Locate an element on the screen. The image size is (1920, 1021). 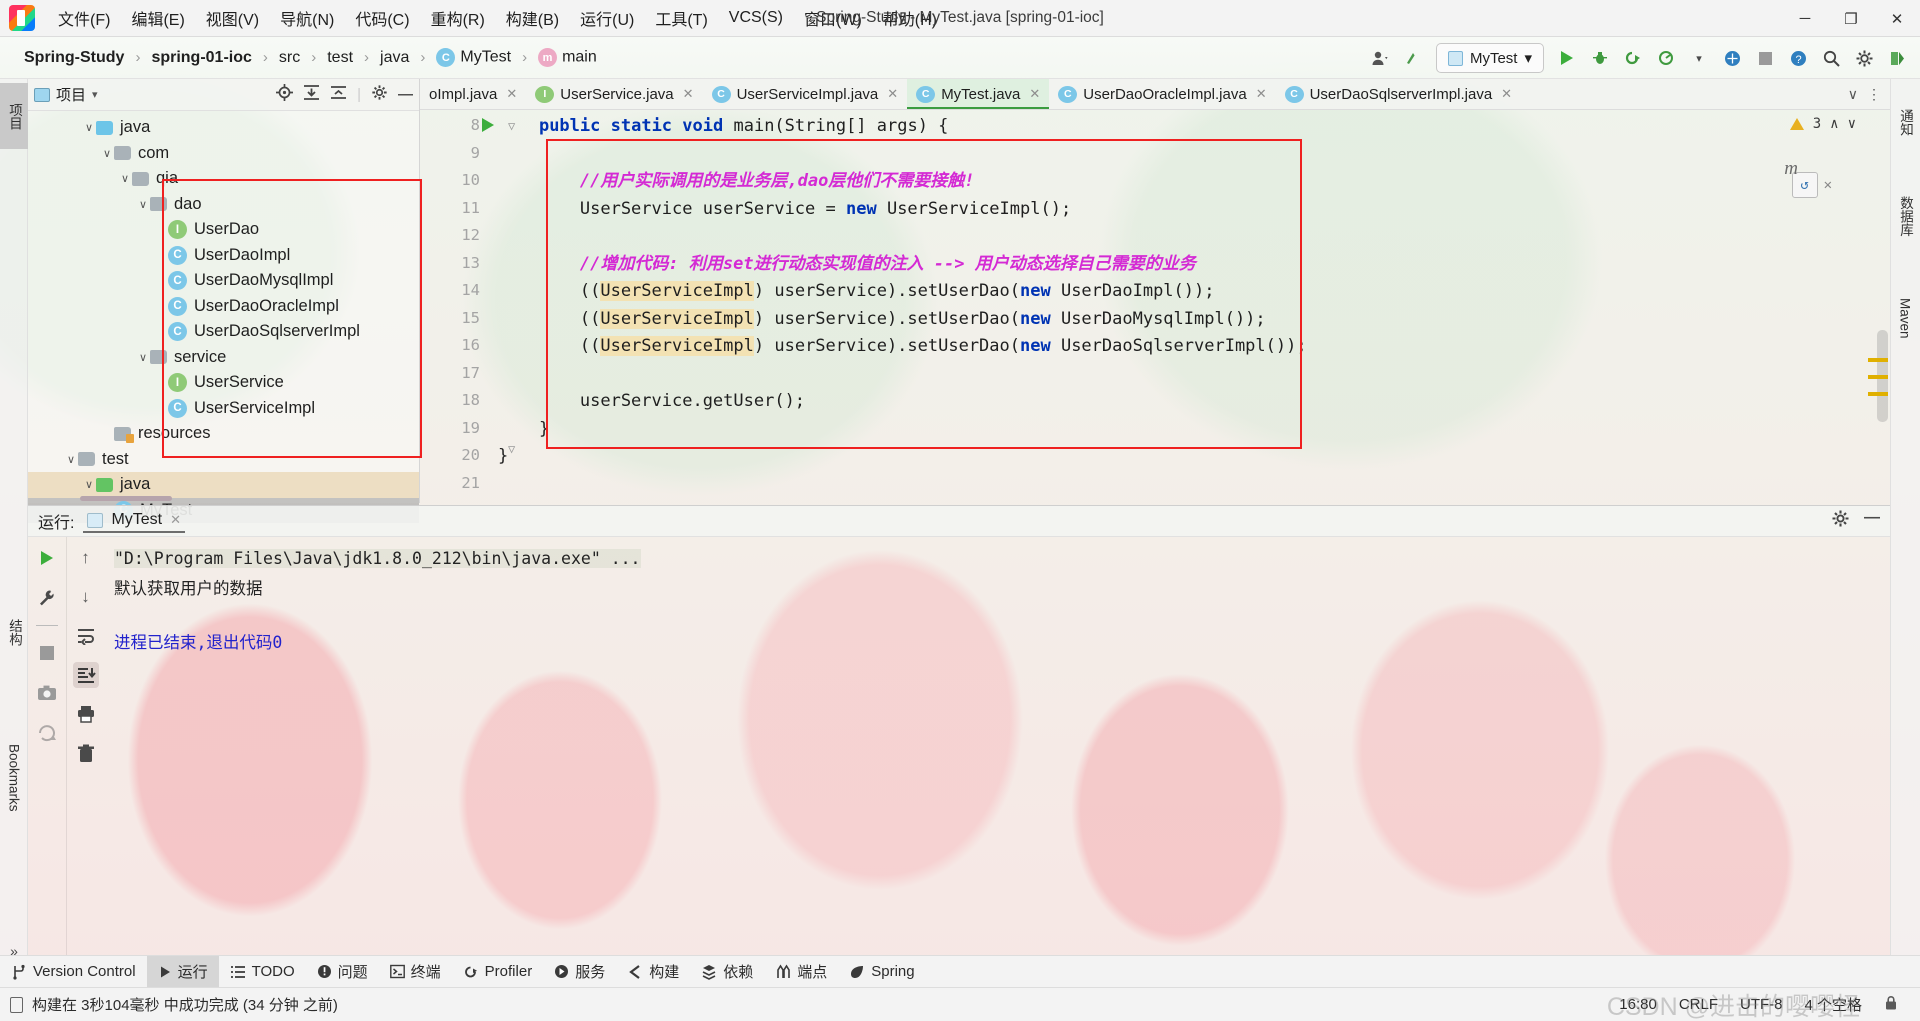
project-tree-hscrollbar is located at coordinates (126, 498).